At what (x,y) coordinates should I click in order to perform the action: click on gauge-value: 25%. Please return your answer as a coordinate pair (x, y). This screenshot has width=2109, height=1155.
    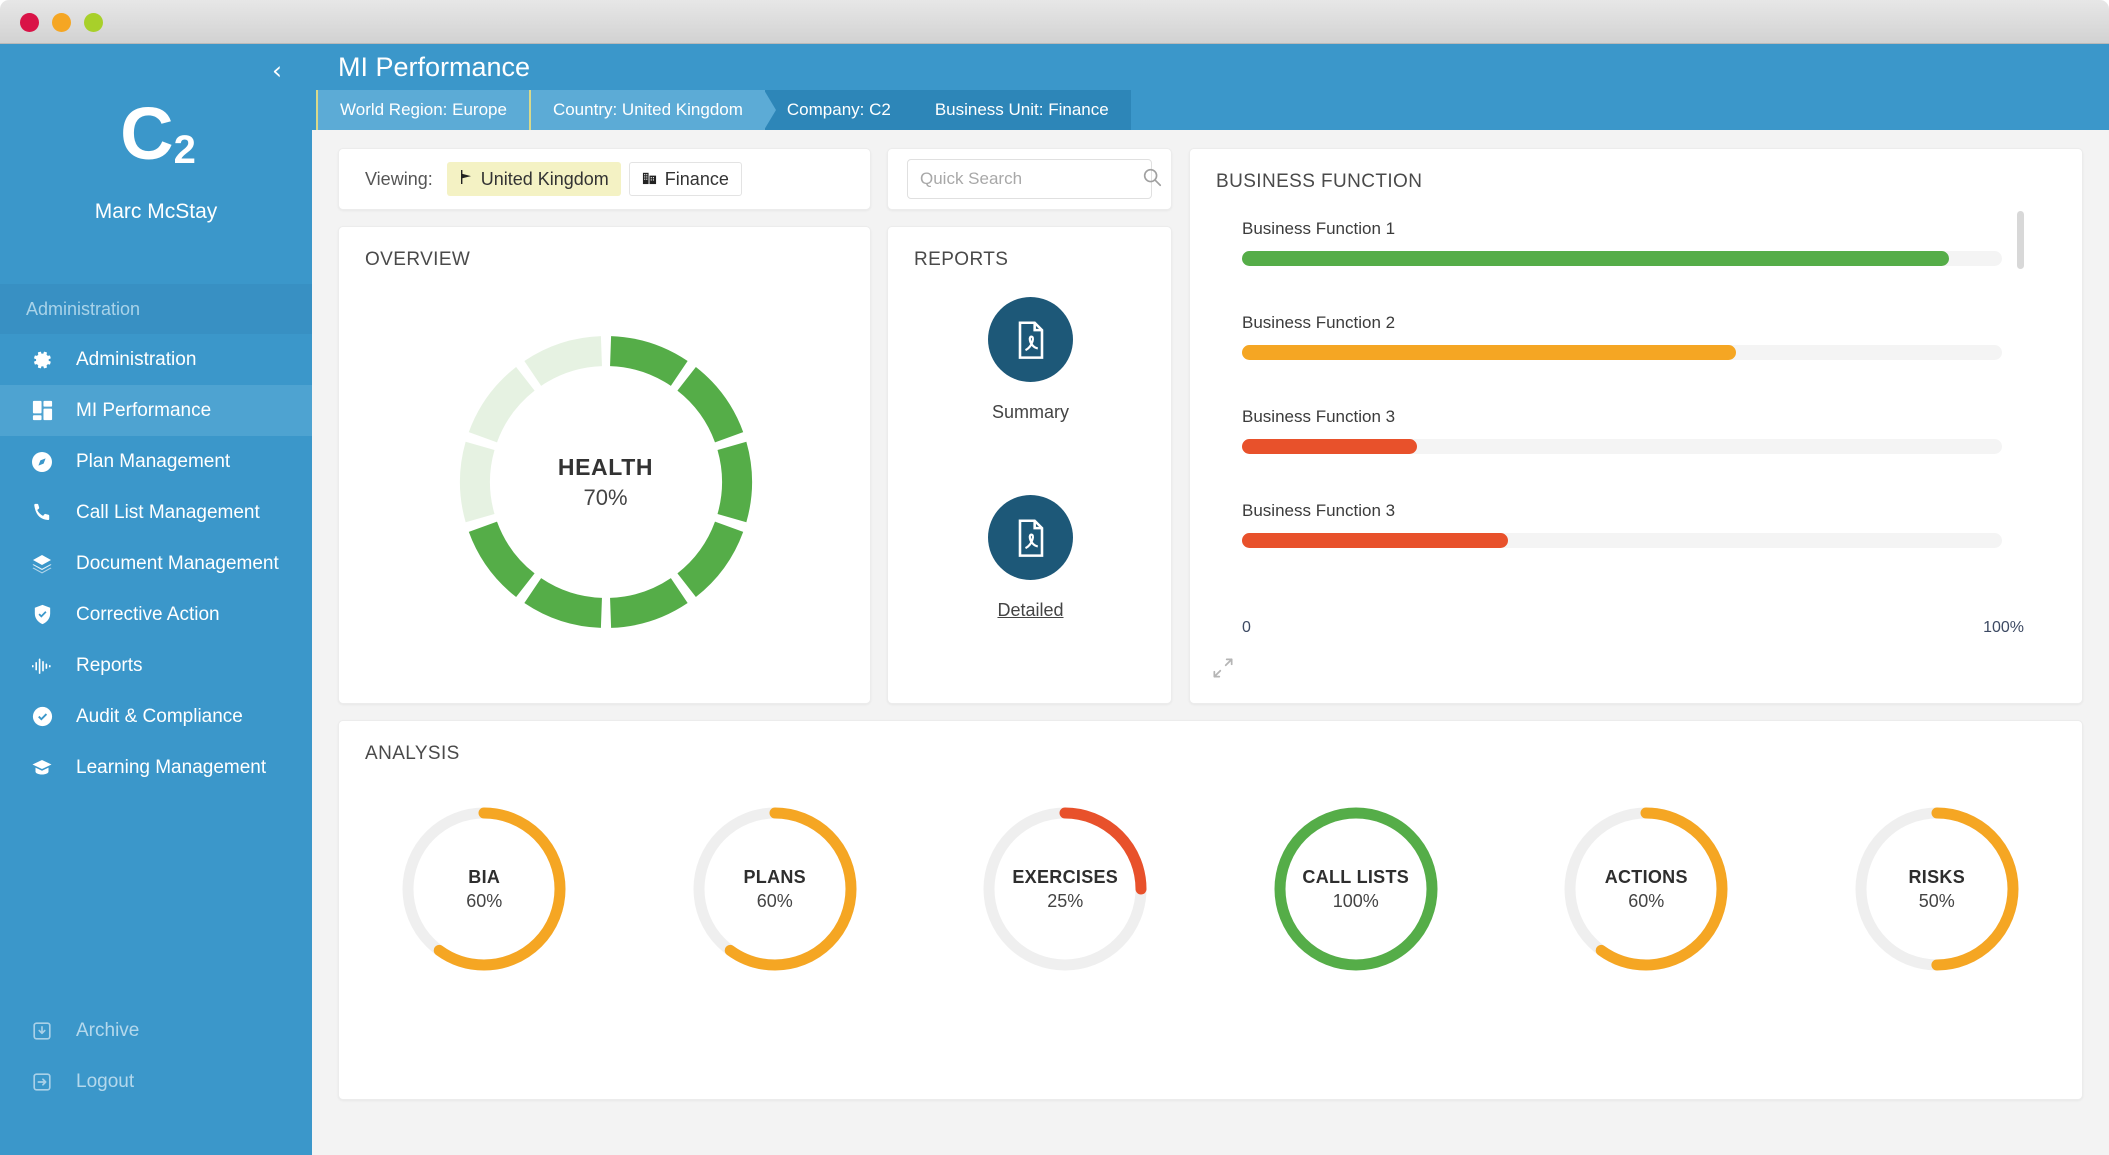
    Looking at the image, I should click on (1065, 900).